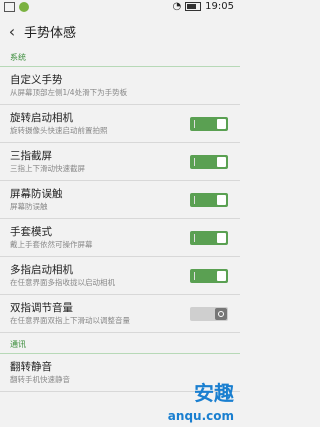 The width and height of the screenshot is (320, 427). Describe the element at coordinates (41, 270) in the screenshot. I see `setting-title: 多指启动相机` at that location.